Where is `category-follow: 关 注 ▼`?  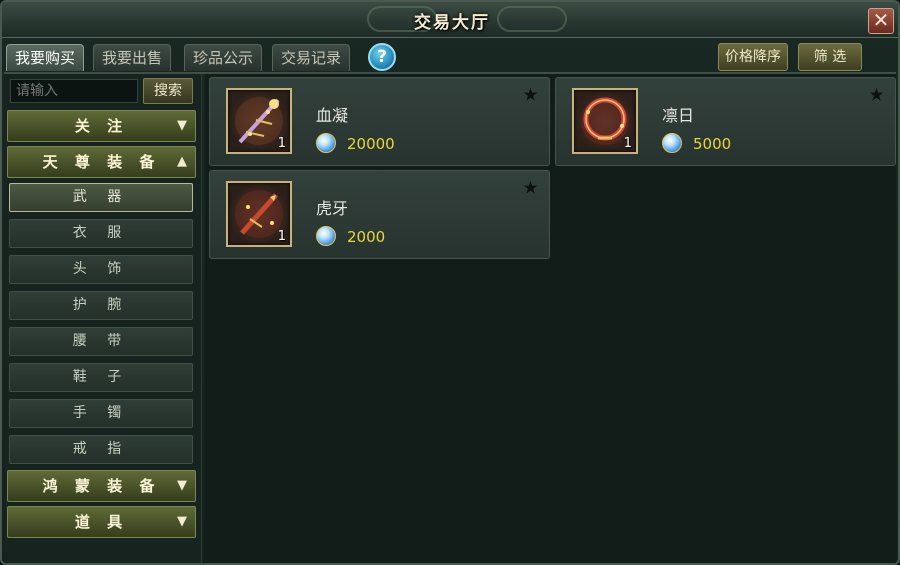 category-follow: 关 注 ▼ is located at coordinates (101, 126).